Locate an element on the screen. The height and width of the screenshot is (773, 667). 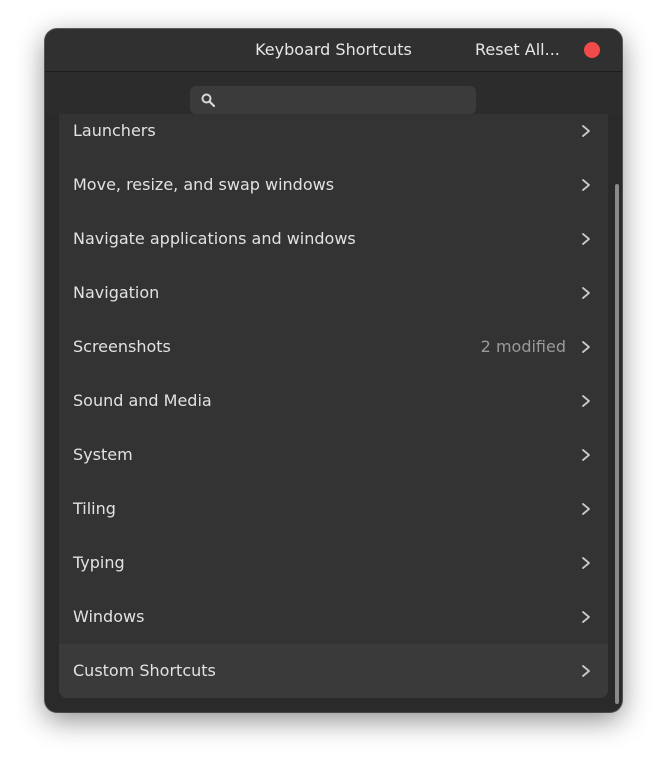
category-row-sound-media: Sound and Media is located at coordinates (333, 401).